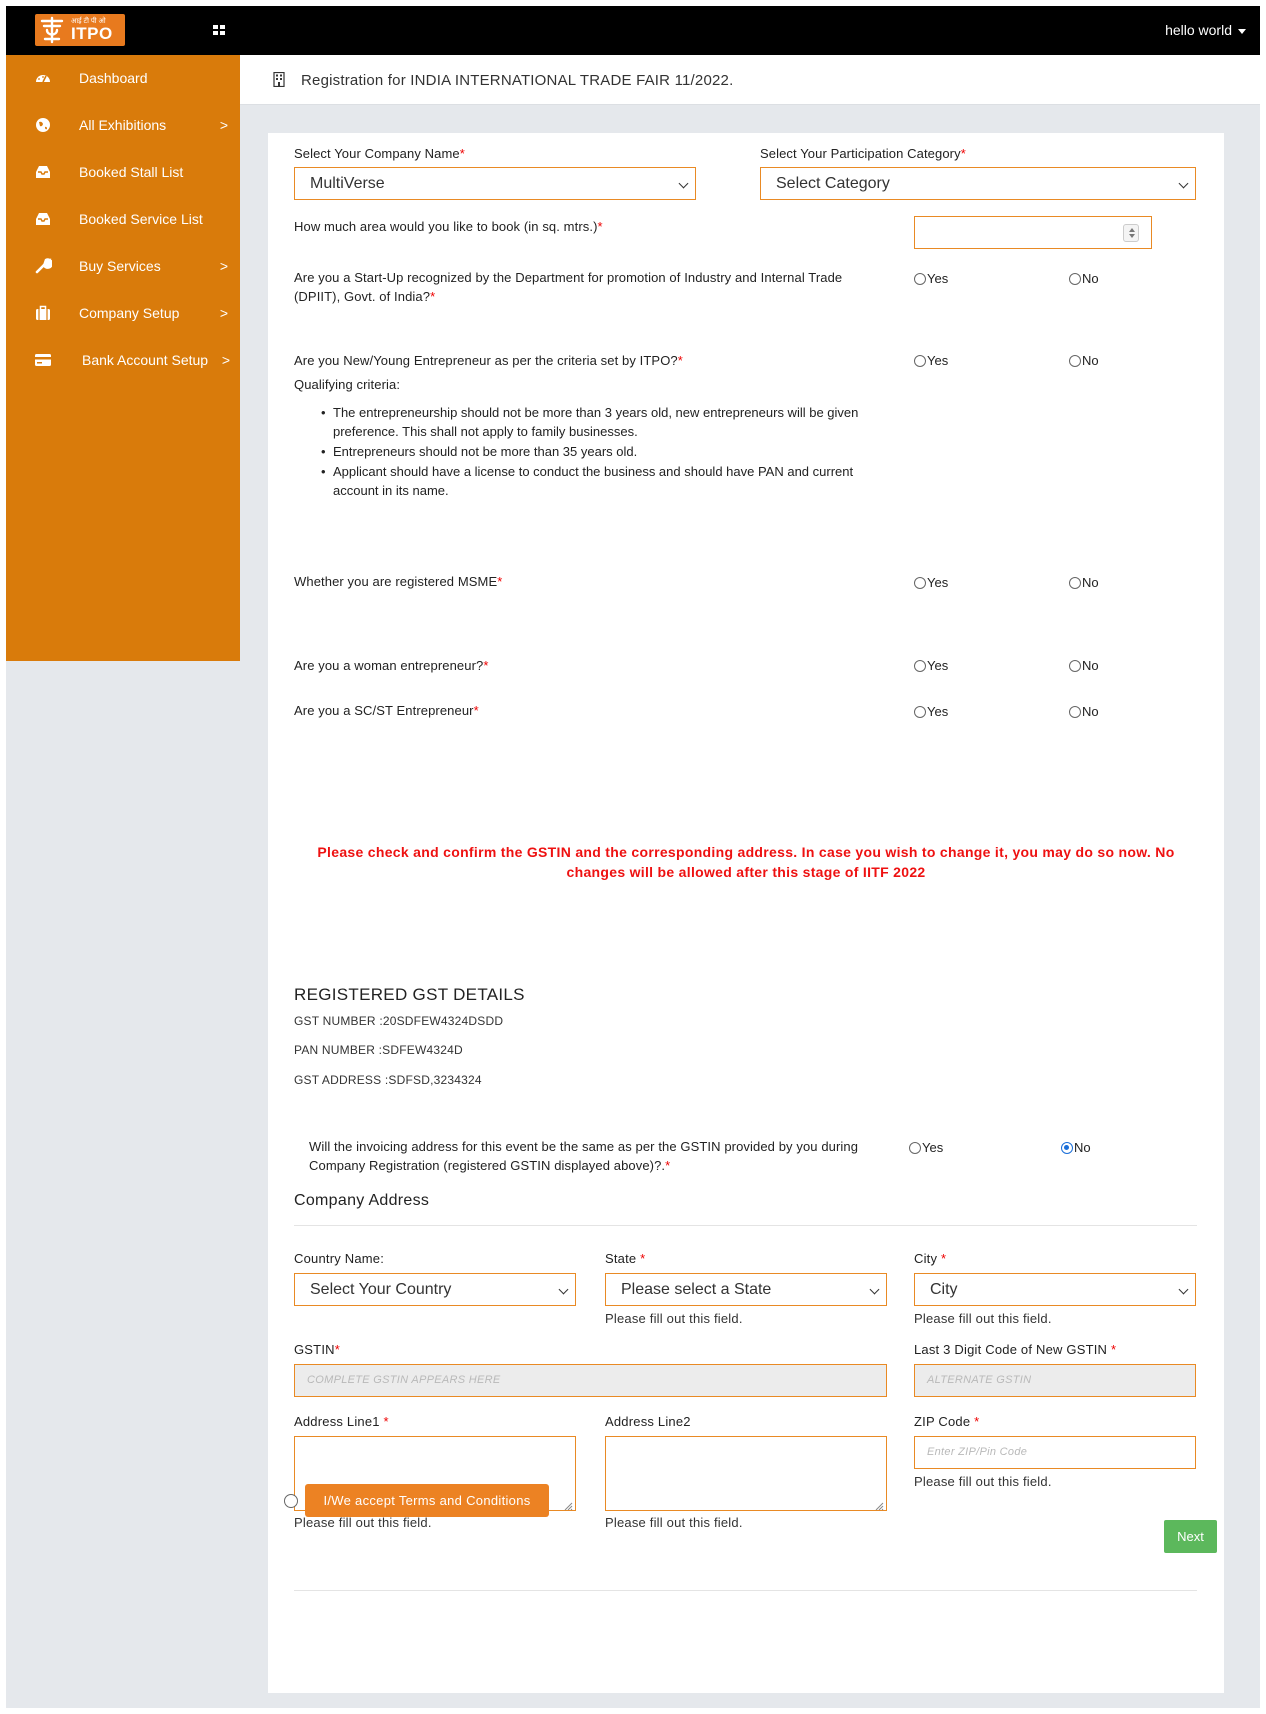 The width and height of the screenshot is (1266, 1714). What do you see at coordinates (219, 30) in the screenshot?
I see `grid-menu-icon` at bounding box center [219, 30].